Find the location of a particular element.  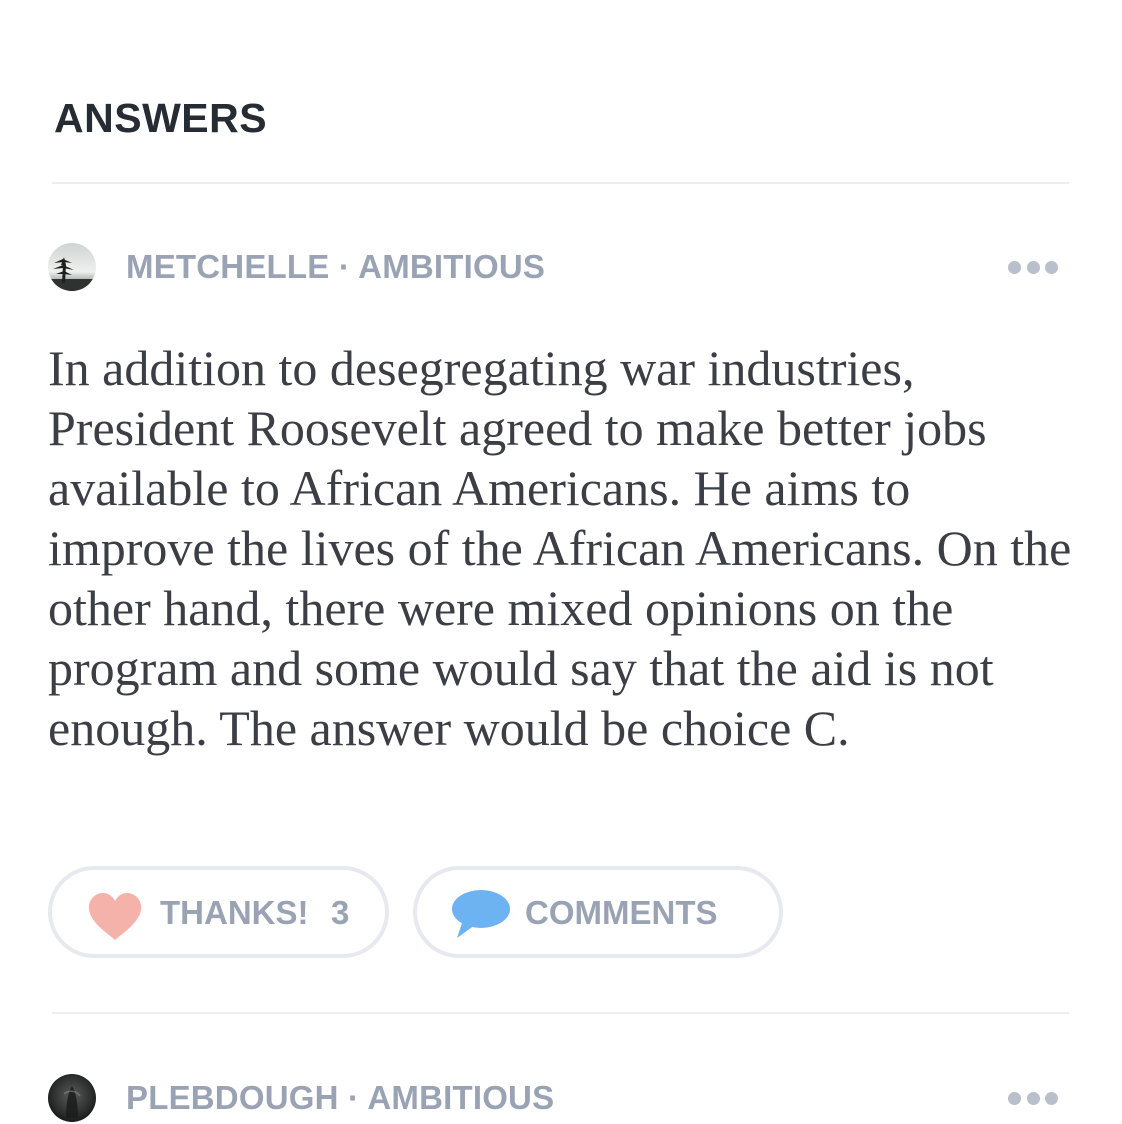

answers-heading: ANSWERS is located at coordinates (161, 118).